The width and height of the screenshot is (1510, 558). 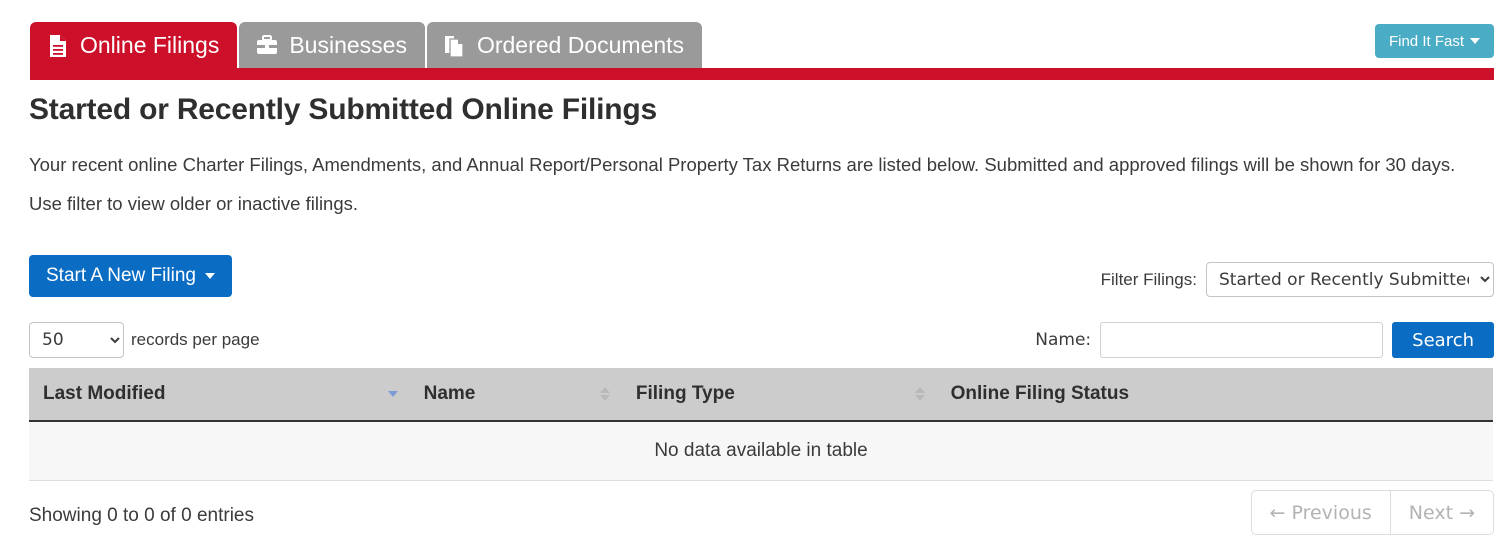 I want to click on start-a-new-filing-button: Start A New Filing, so click(x=130, y=276).